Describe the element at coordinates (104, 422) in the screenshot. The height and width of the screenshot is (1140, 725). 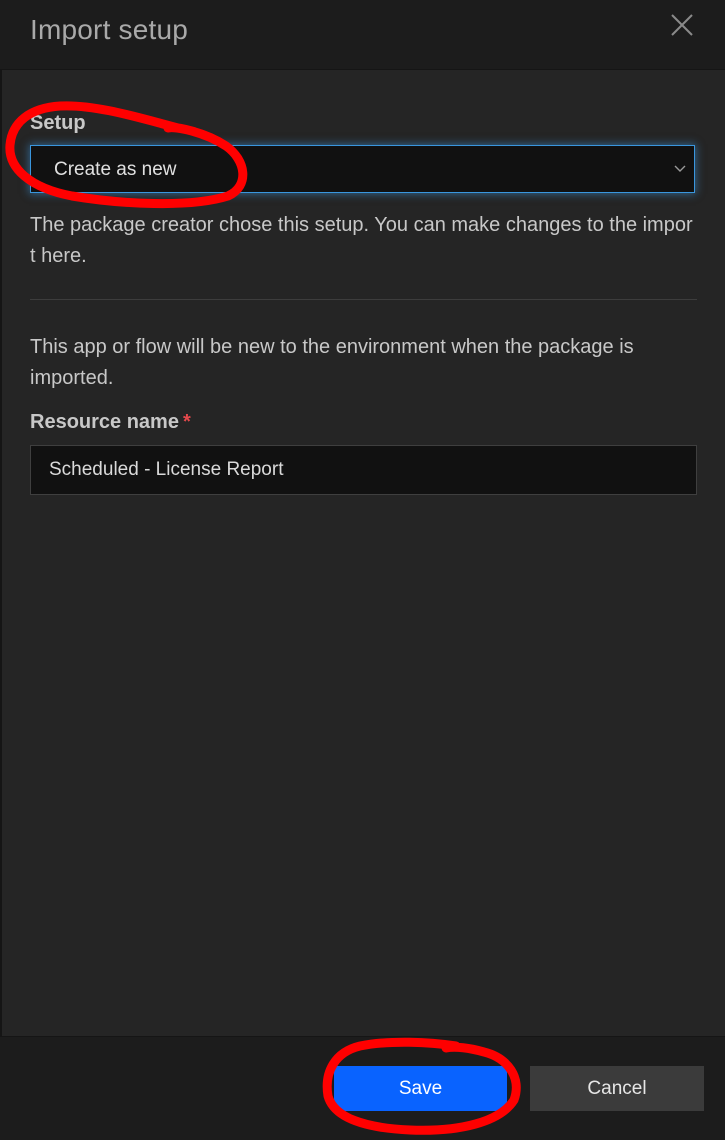
I see `resource-name-label-text: Resource name` at that location.